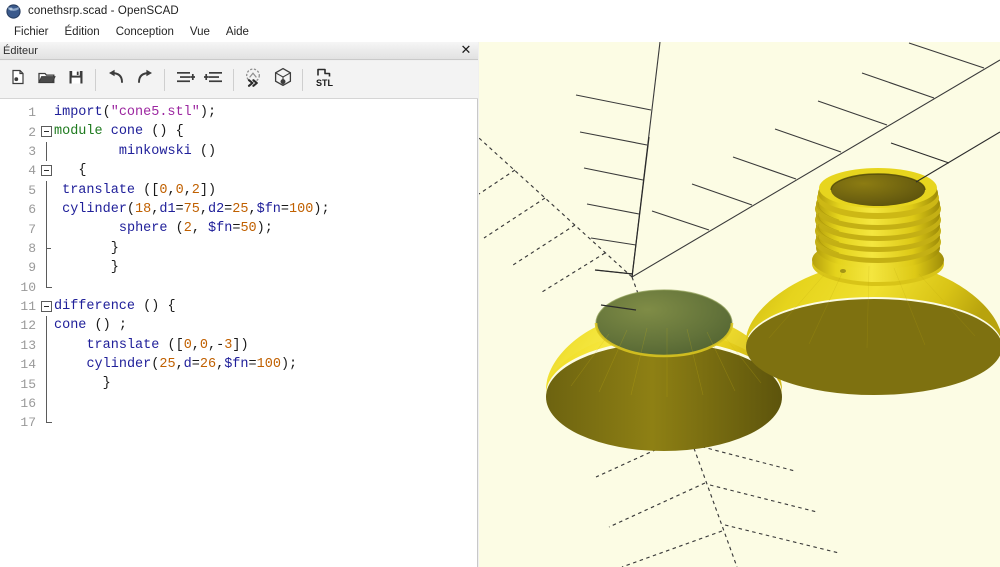 The image size is (1000, 567). I want to click on save-file-icon, so click(76, 79).